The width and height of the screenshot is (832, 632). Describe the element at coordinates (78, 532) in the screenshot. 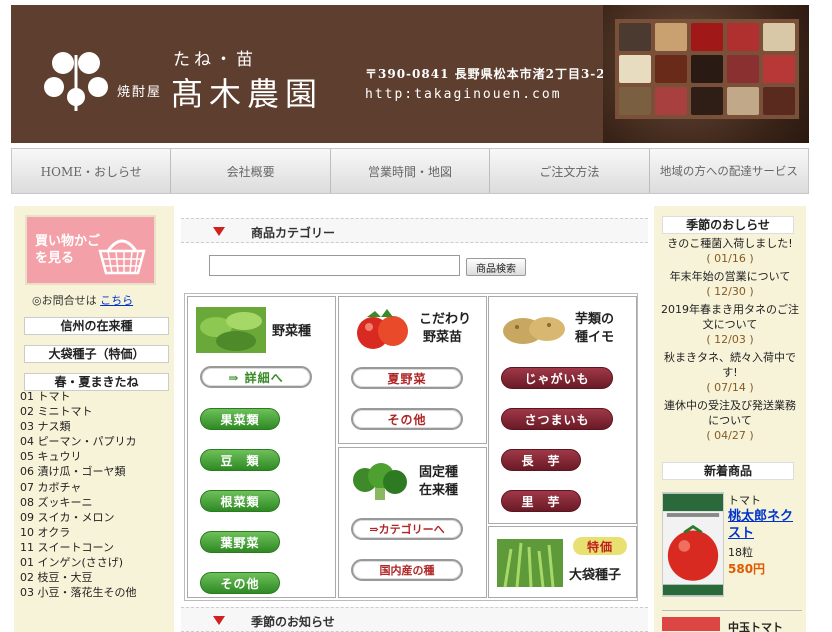

I see `category-item: 10 オクラ` at that location.